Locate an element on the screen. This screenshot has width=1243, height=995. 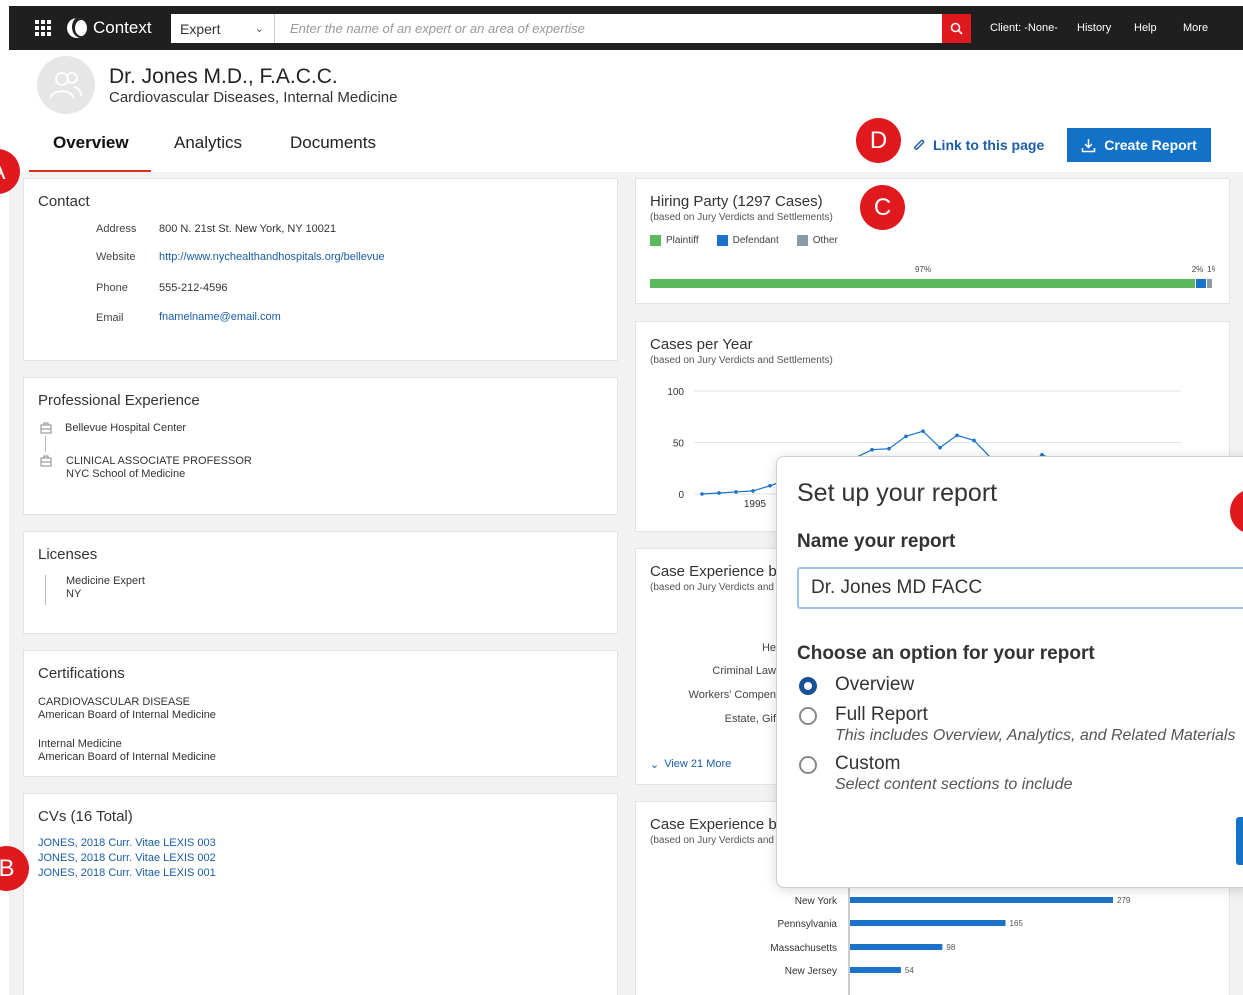
modal-title: Set up your report is located at coordinates (897, 493).